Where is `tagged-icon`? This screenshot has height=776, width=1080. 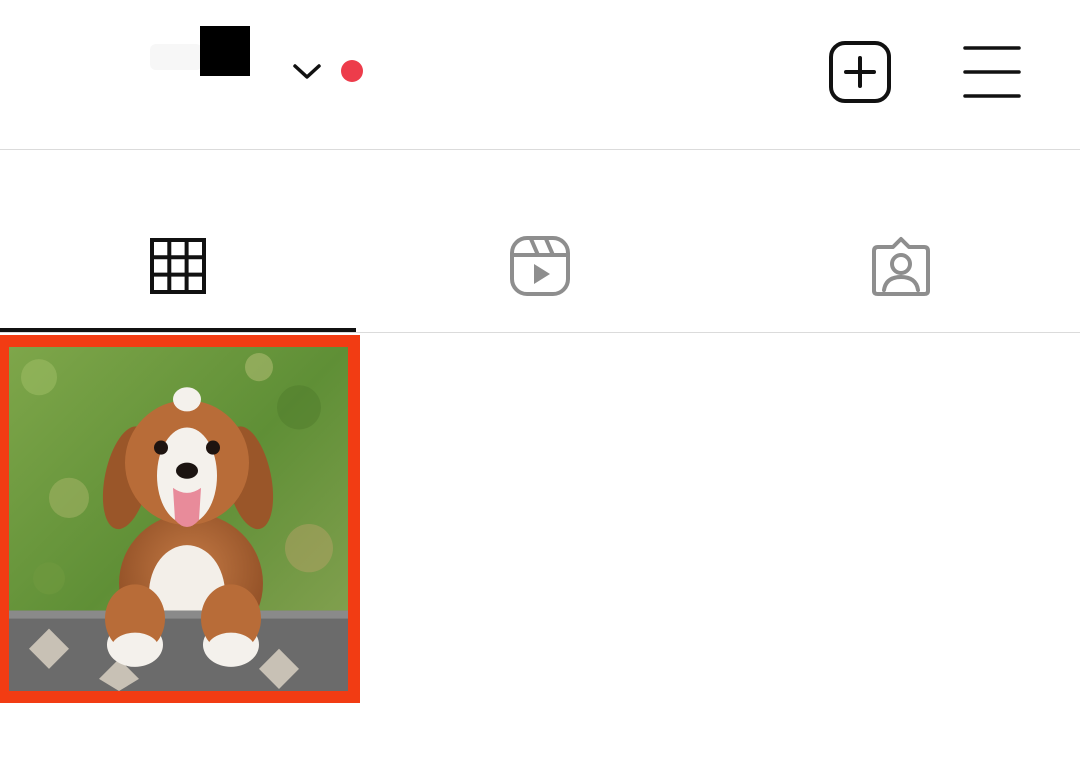 tagged-icon is located at coordinates (901, 266).